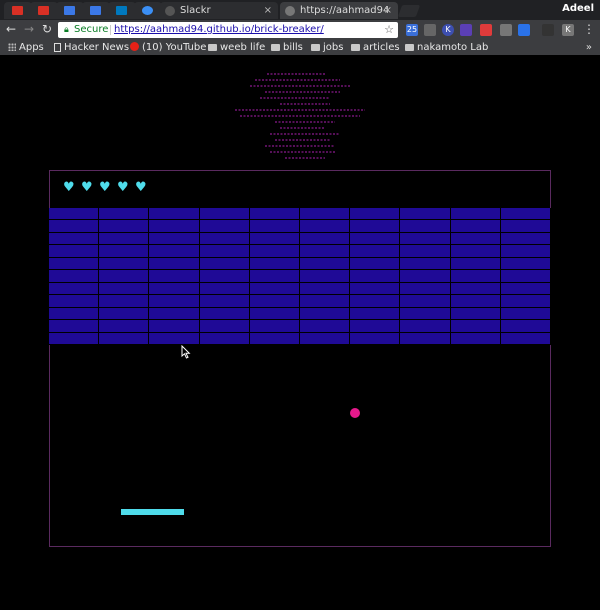 Image resolution: width=600 pixels, height=610 pixels. What do you see at coordinates (412, 30) in the screenshot?
I see `extension-badge-icon: 25` at bounding box center [412, 30].